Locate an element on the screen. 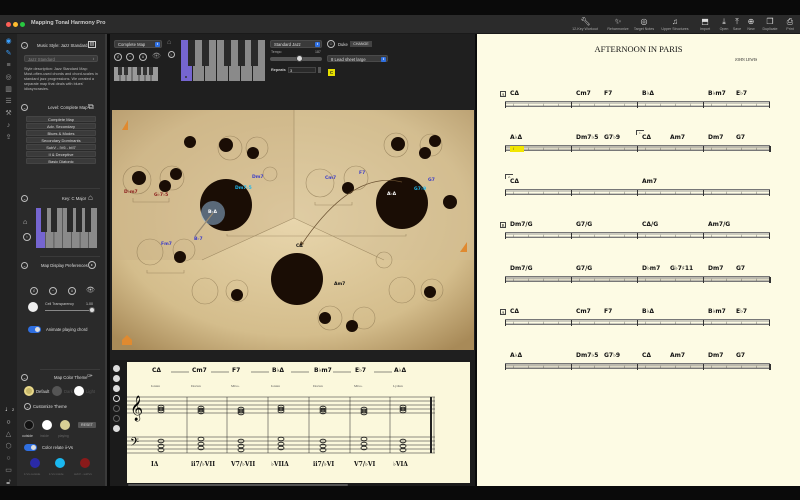  wave-icon: ~ is located at coordinates (130, 57).